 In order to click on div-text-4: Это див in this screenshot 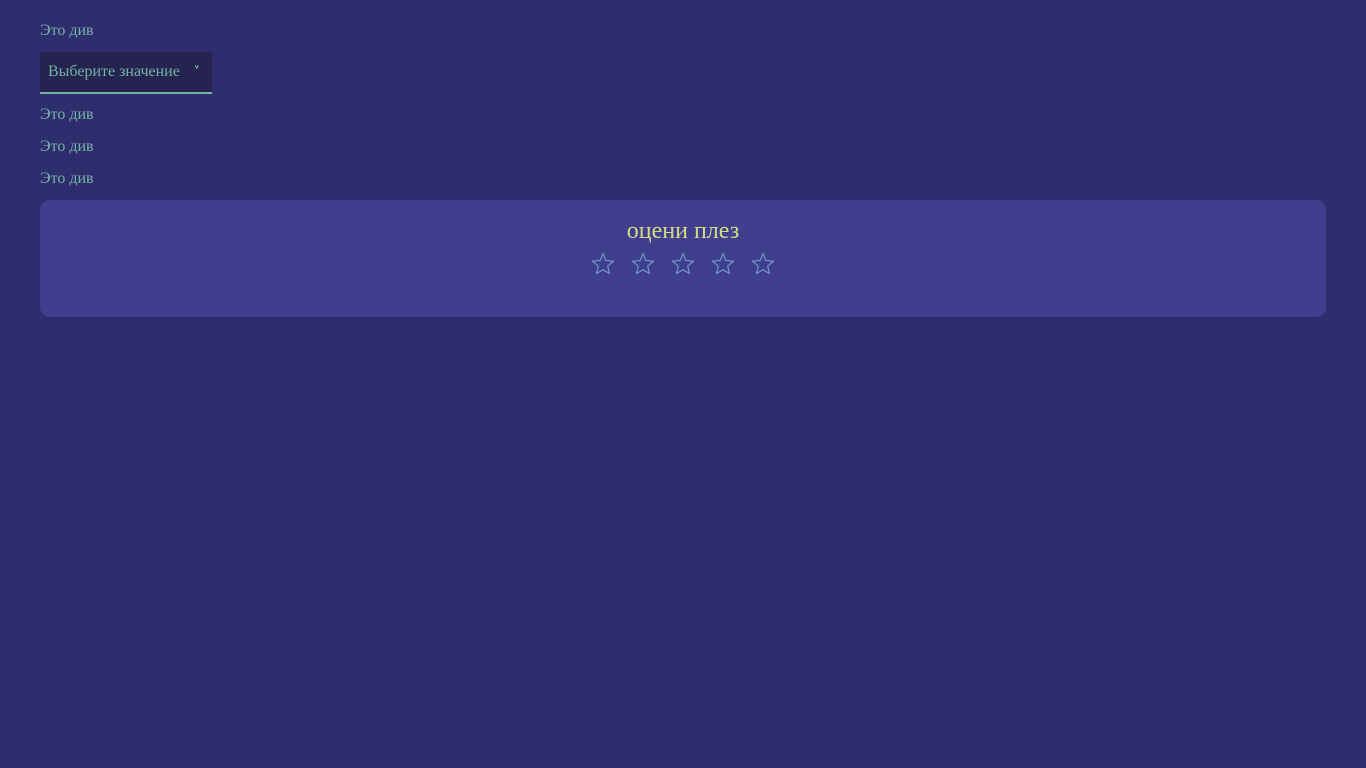, I will do `click(67, 178)`.